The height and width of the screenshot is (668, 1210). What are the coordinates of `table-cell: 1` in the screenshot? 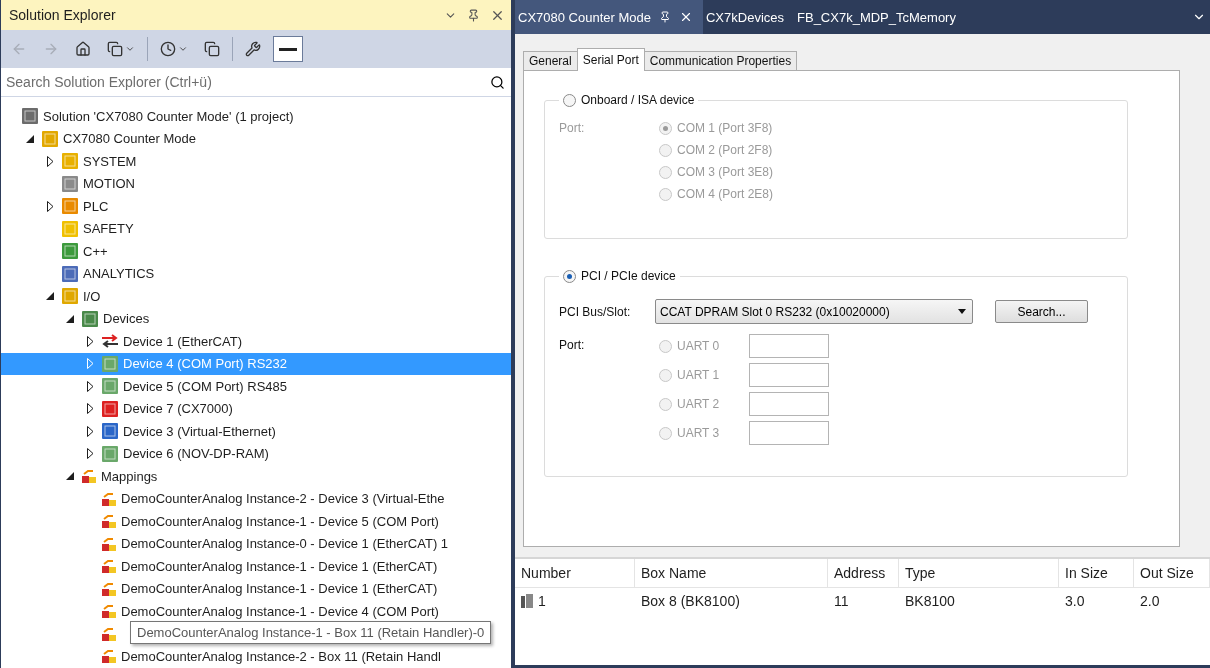 It's located at (575, 601).